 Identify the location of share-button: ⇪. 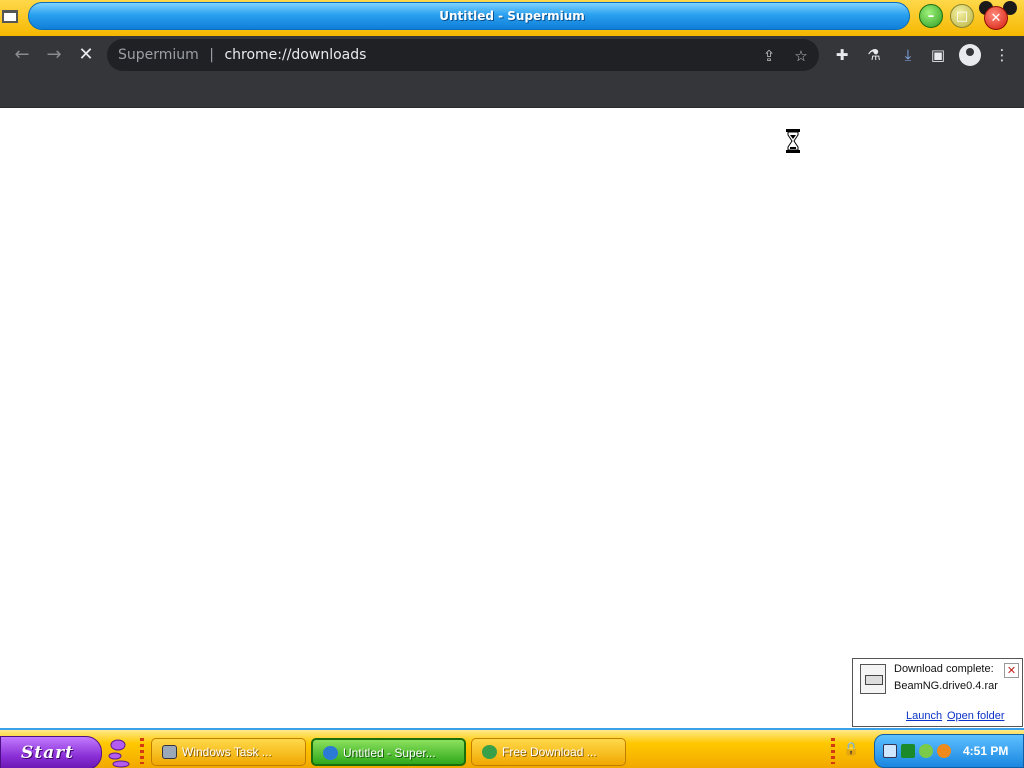
(769, 56).